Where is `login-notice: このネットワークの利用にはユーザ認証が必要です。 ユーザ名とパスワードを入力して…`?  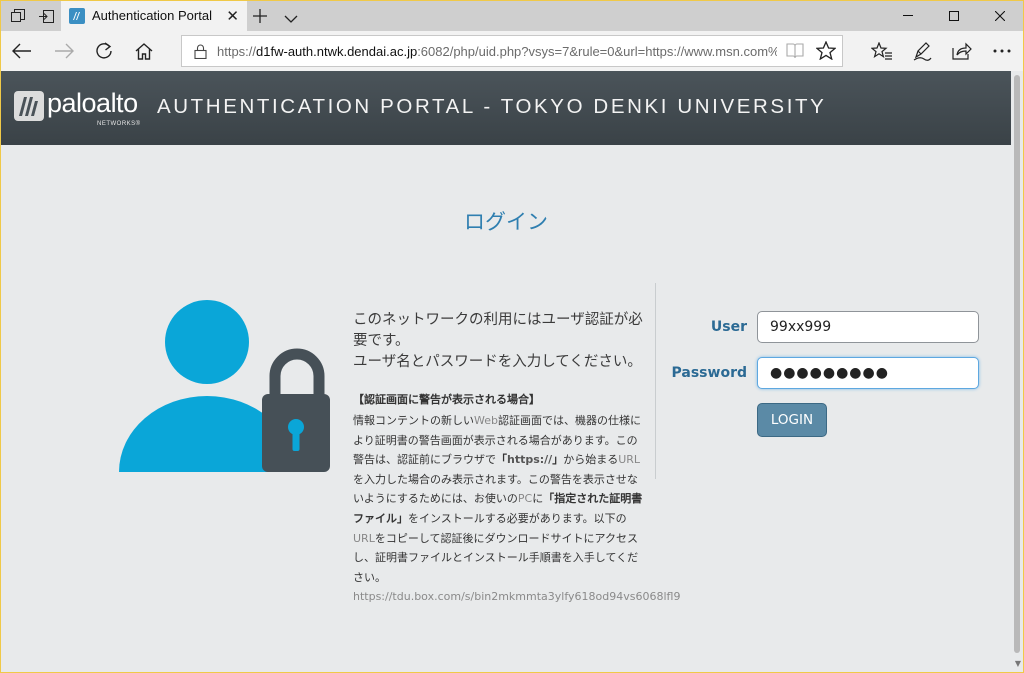
login-notice: このネットワークの利用にはユーザ認証が必要です。 ユーザ名とパスワードを入力して… is located at coordinates (517, 458).